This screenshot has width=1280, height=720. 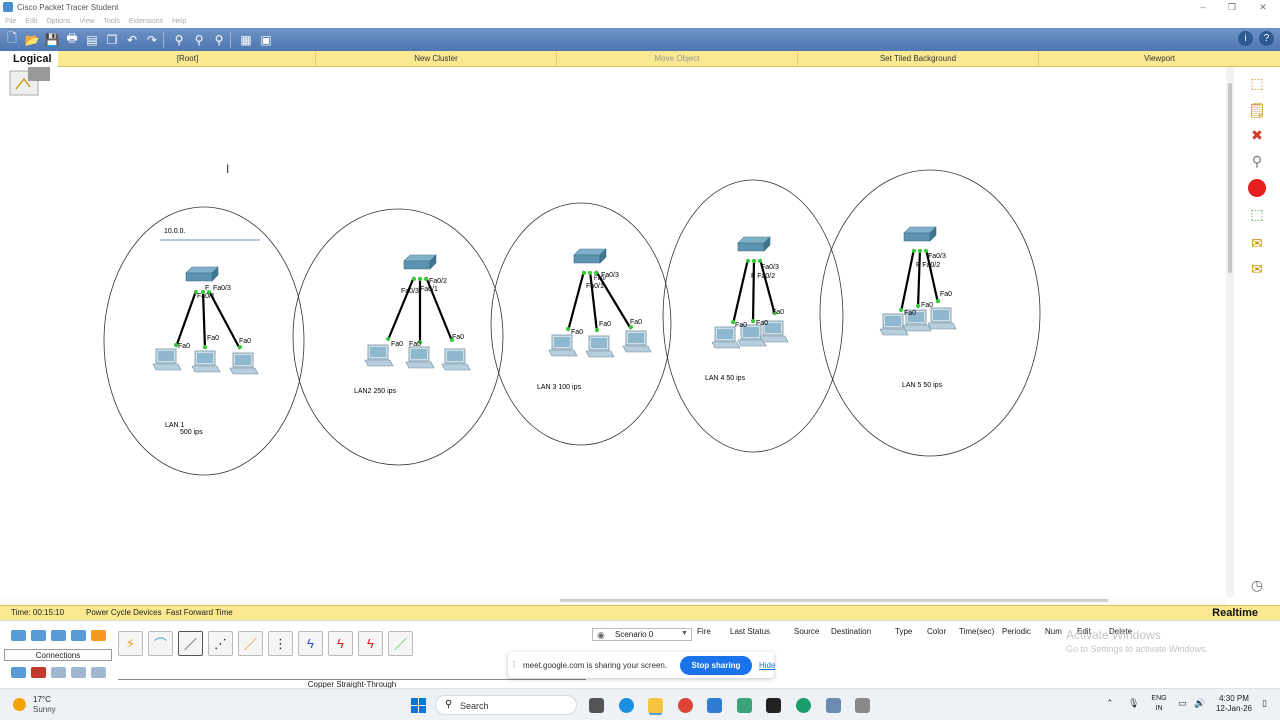 I want to click on store-icon, so click(x=714, y=705).